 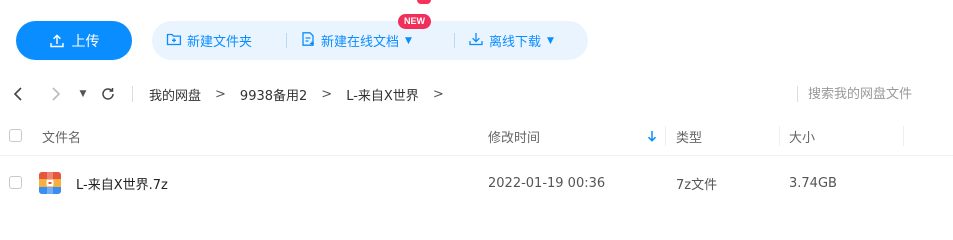 What do you see at coordinates (175, 94) in the screenshot?
I see `breadcrumb-item-root: 我的网盘` at bounding box center [175, 94].